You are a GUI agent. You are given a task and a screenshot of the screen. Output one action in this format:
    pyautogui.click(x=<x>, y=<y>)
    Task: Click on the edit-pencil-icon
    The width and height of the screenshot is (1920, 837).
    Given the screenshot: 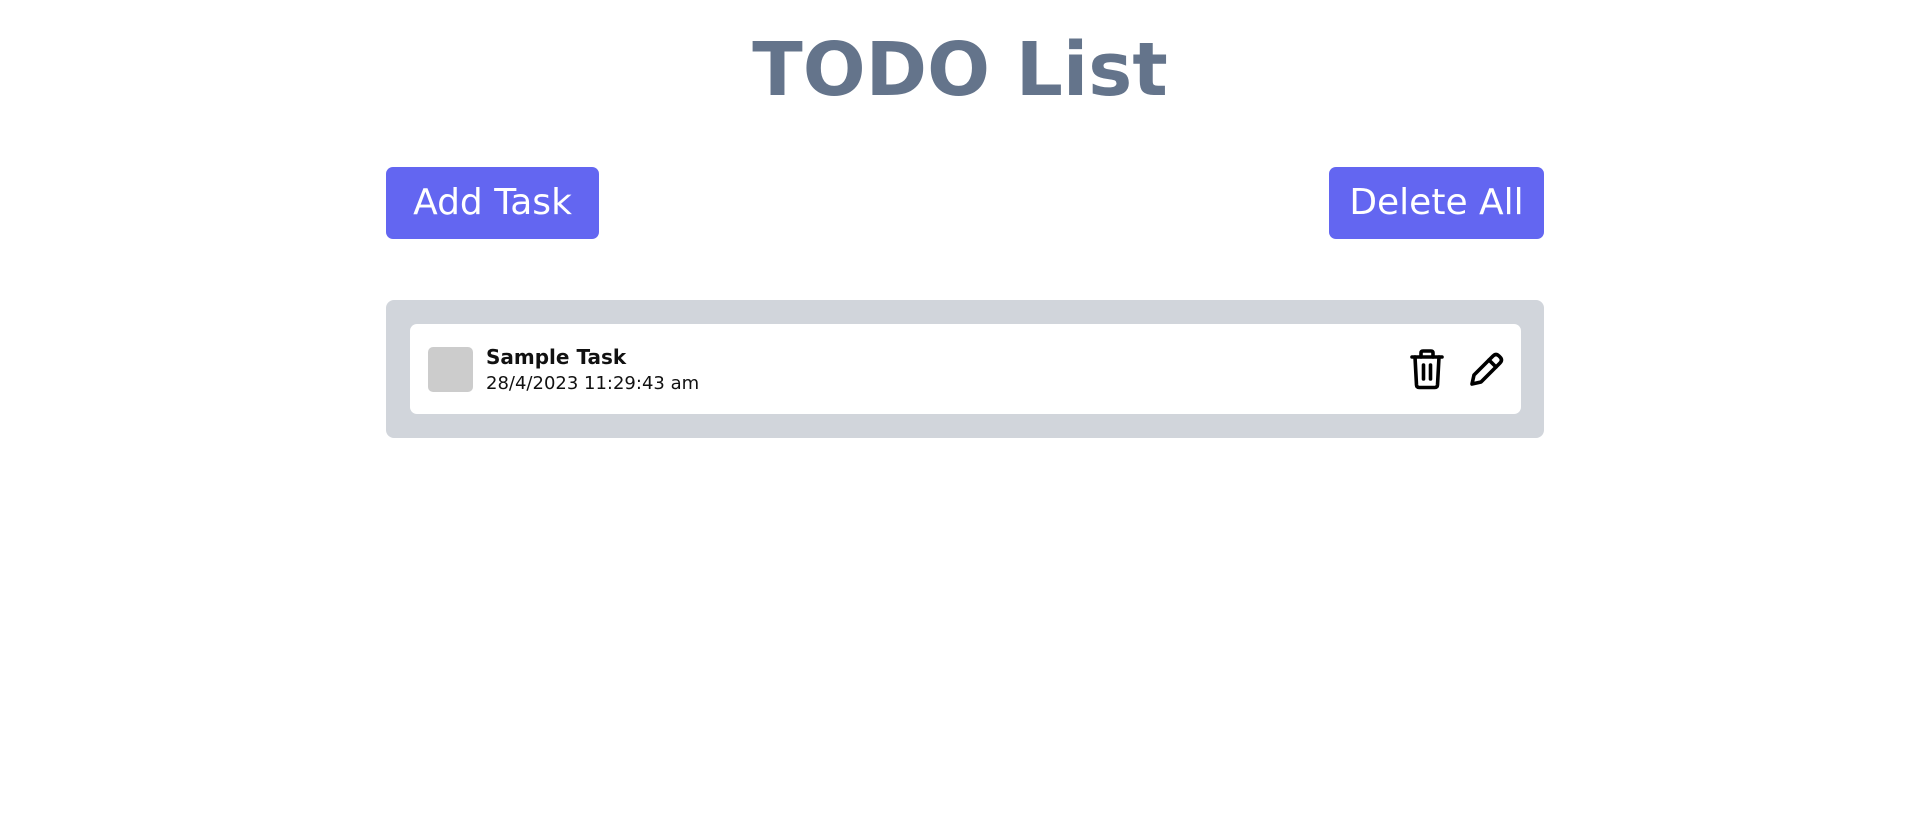 What is the action you would take?
    pyautogui.click(x=1487, y=369)
    